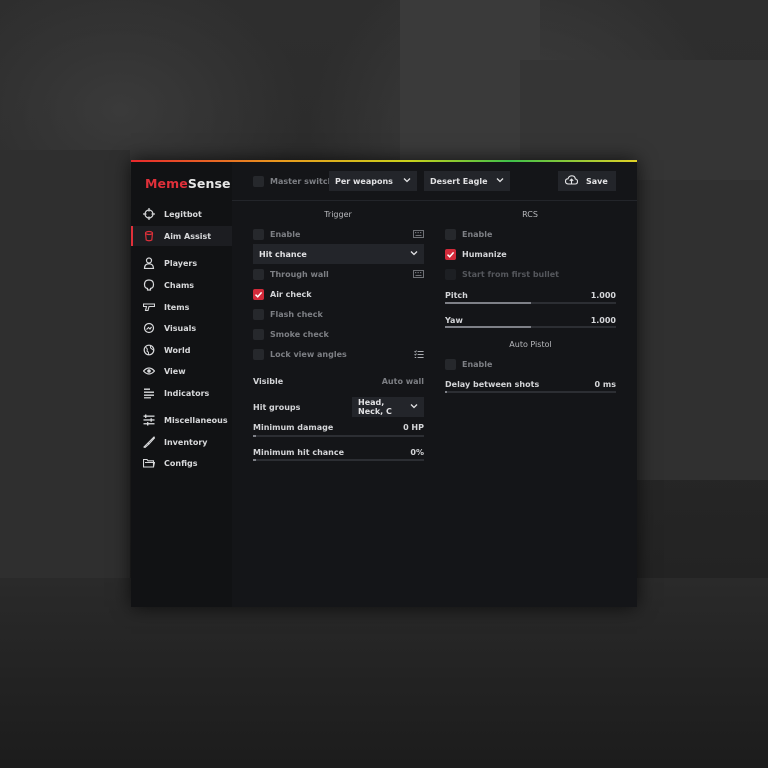 This screenshot has height=768, width=768. What do you see at coordinates (285, 234) in the screenshot?
I see `trigger-enable-label: Enable` at bounding box center [285, 234].